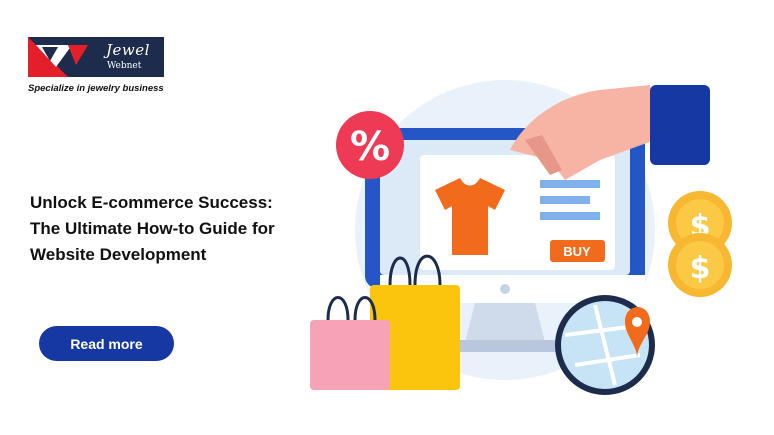  Describe the element at coordinates (96, 57) in the screenshot. I see `brand-logo: Jewel Webnet` at that location.